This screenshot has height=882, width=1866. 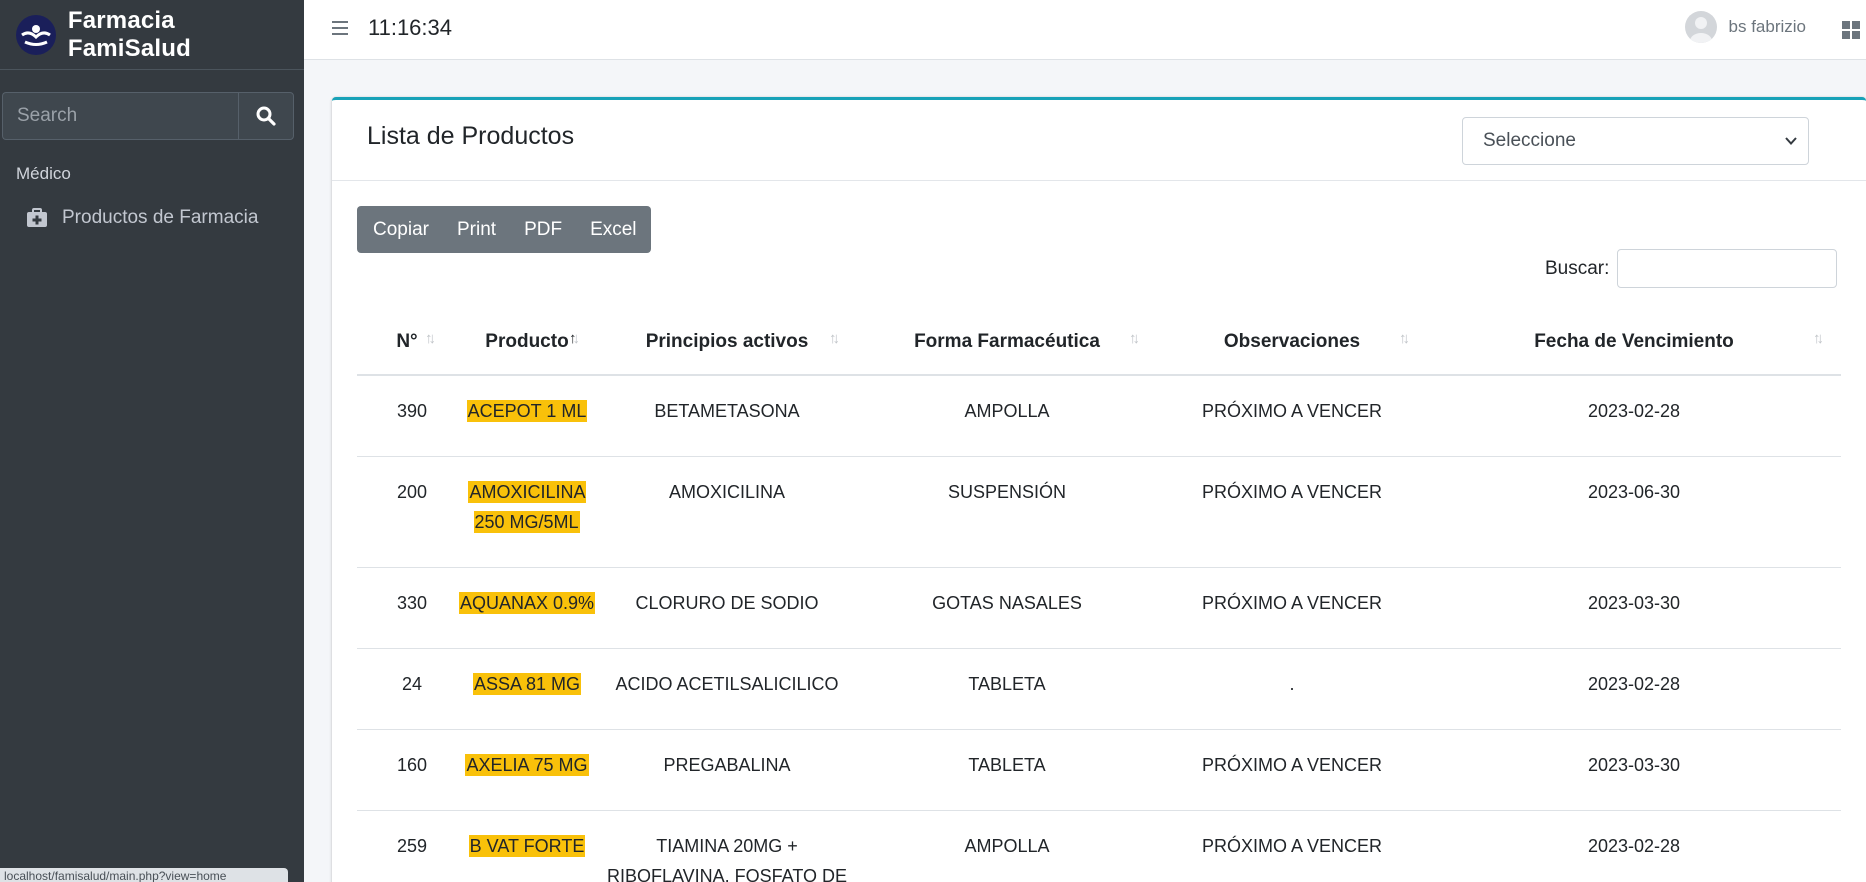 I want to click on page-title: Lista de Productos, so click(x=471, y=136).